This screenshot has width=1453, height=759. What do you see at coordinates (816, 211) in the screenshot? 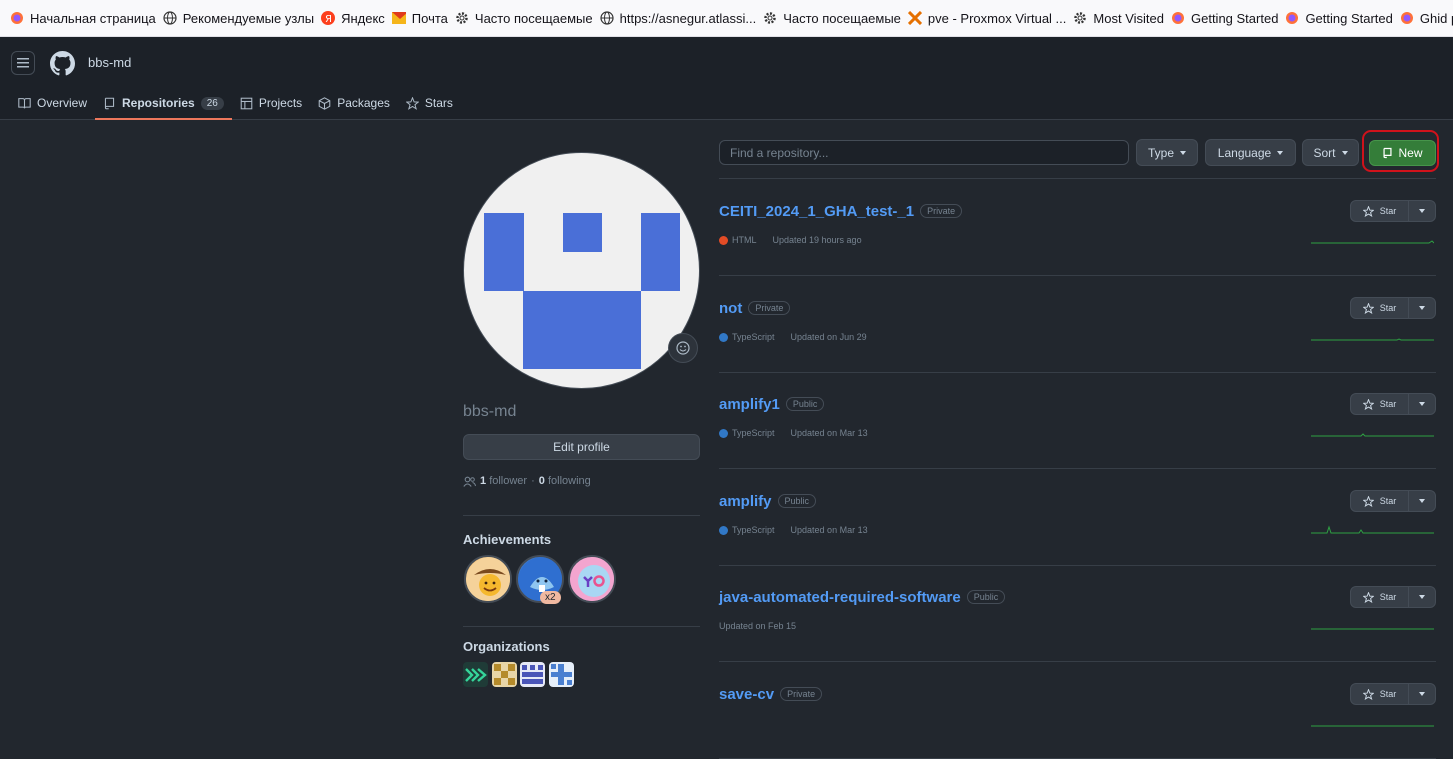
I see `repo-name-link: CEITI_2024_1_GHA_test-_1` at bounding box center [816, 211].